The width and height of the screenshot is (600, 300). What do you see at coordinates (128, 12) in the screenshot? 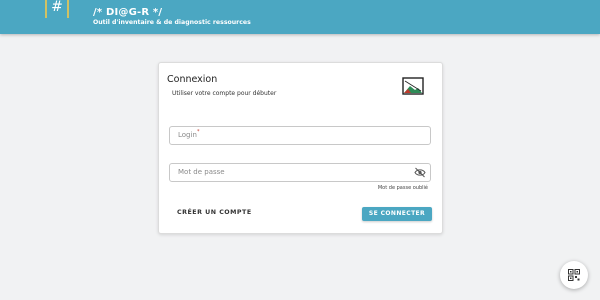
I see `app-title: /* DI@G-R */` at bounding box center [128, 12].